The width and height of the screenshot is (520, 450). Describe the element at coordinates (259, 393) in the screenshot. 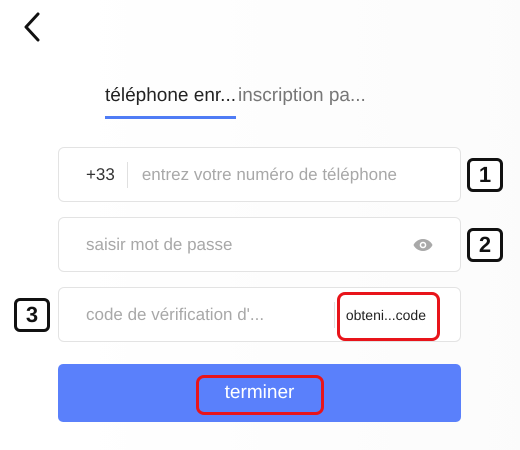

I see `submit-button: terminer` at that location.